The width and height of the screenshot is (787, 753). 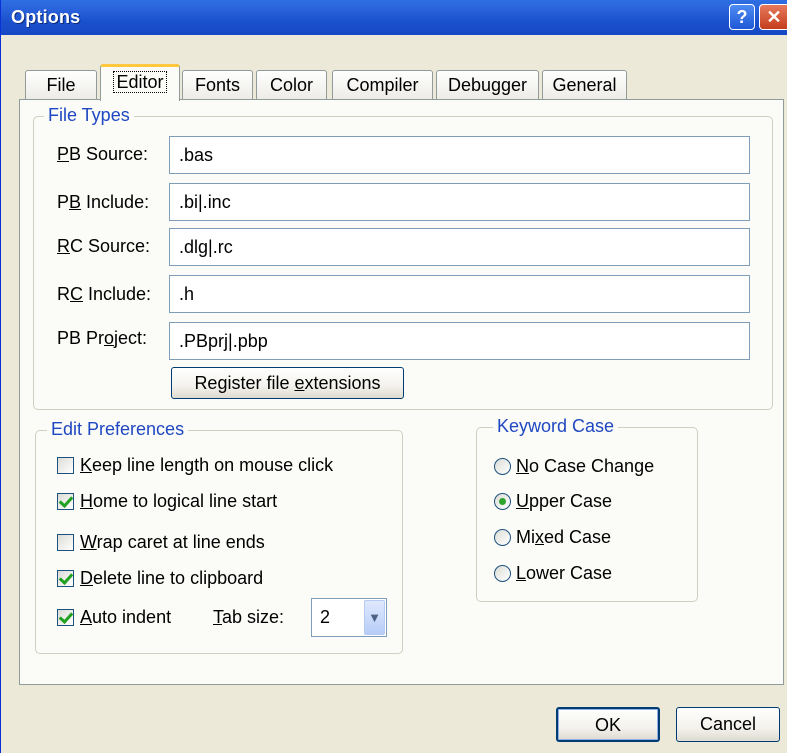 What do you see at coordinates (65, 542) in the screenshot?
I see `wrap-caret-checkbox` at bounding box center [65, 542].